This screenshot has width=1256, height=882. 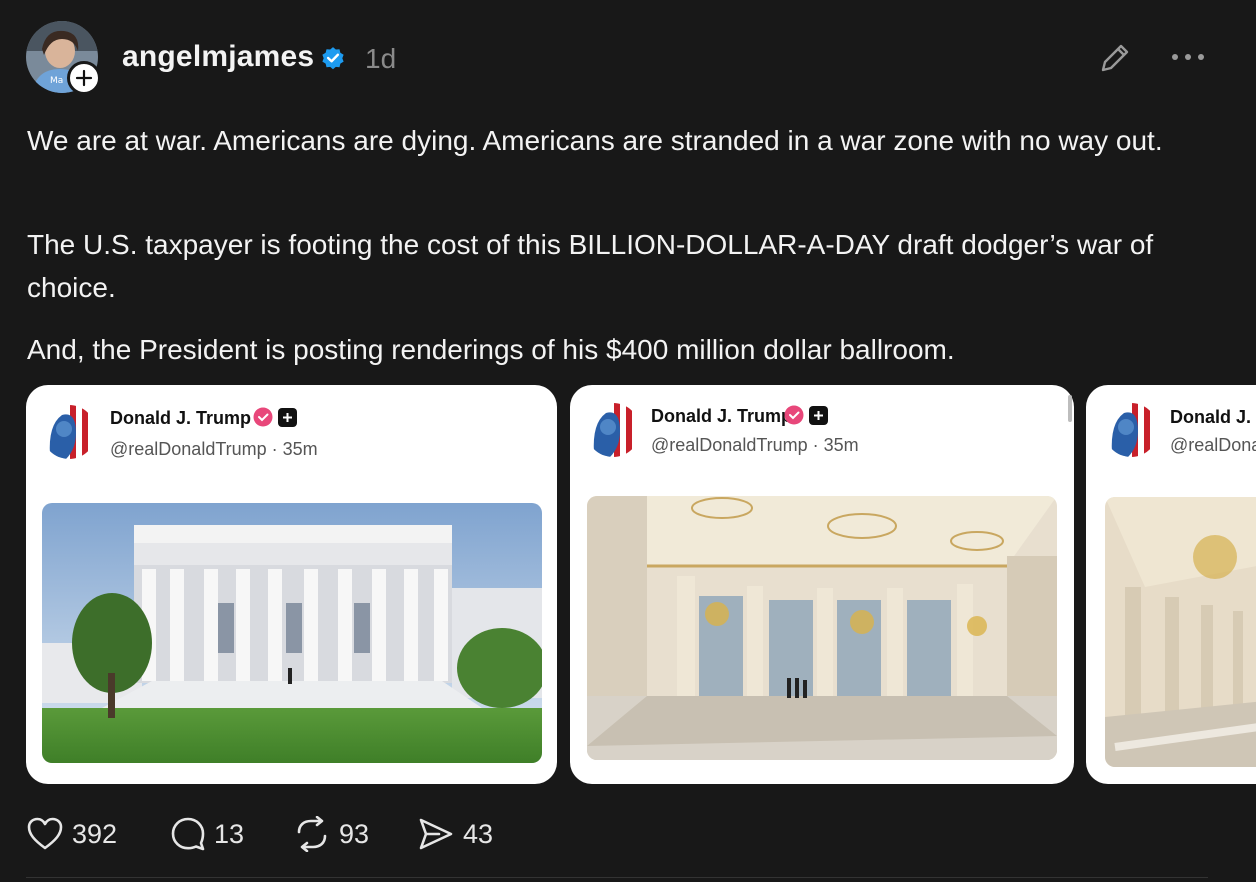 What do you see at coordinates (381, 58) in the screenshot?
I see `post-timestamp: 1d` at bounding box center [381, 58].